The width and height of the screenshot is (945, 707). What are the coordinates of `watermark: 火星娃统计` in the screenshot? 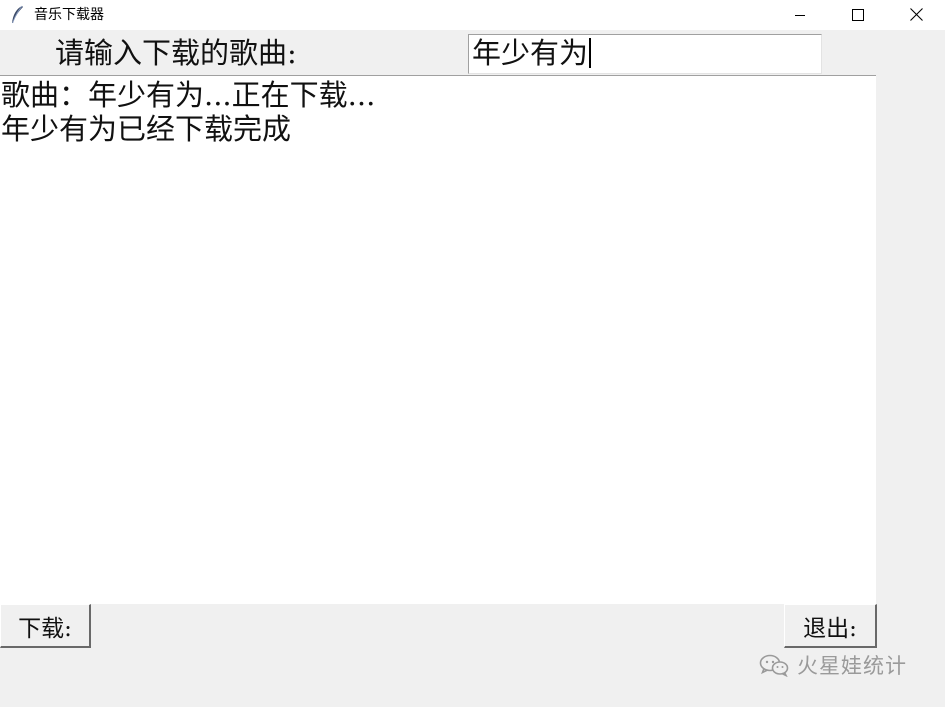 It's located at (833, 665).